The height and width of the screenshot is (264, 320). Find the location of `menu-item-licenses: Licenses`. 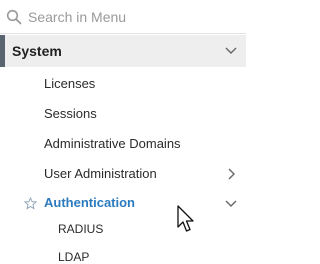

menu-item-licenses: Licenses is located at coordinates (123, 83).